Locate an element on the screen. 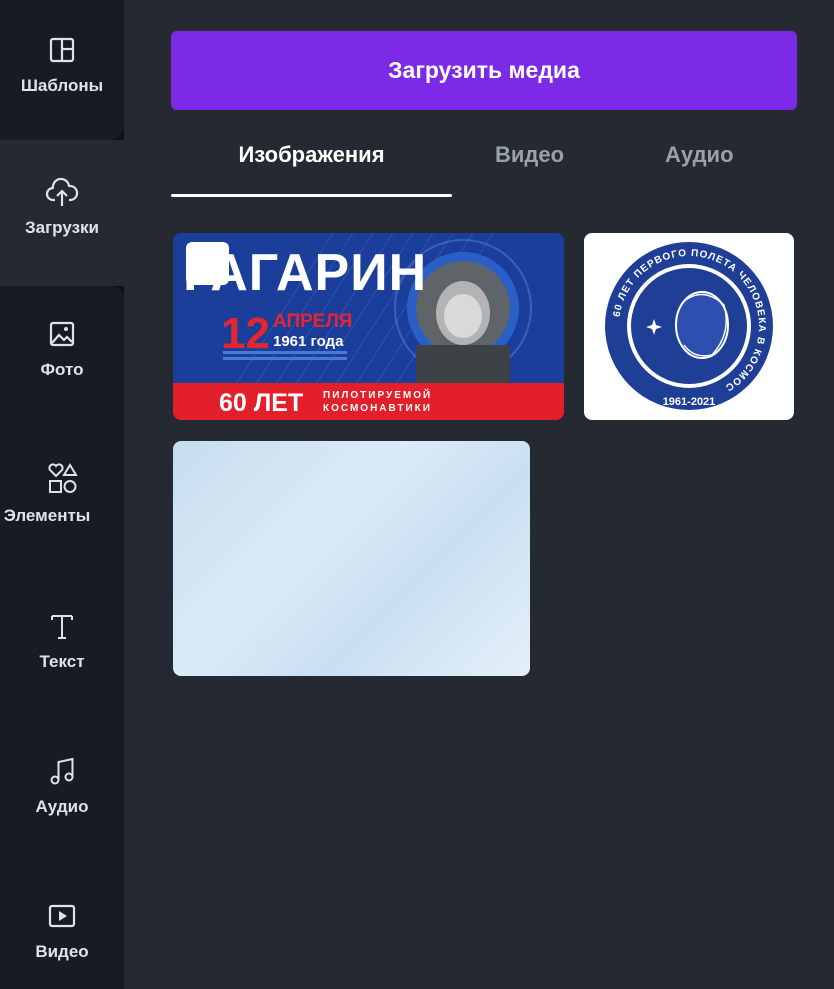  sidebar-item-label: Фото is located at coordinates (62, 369).